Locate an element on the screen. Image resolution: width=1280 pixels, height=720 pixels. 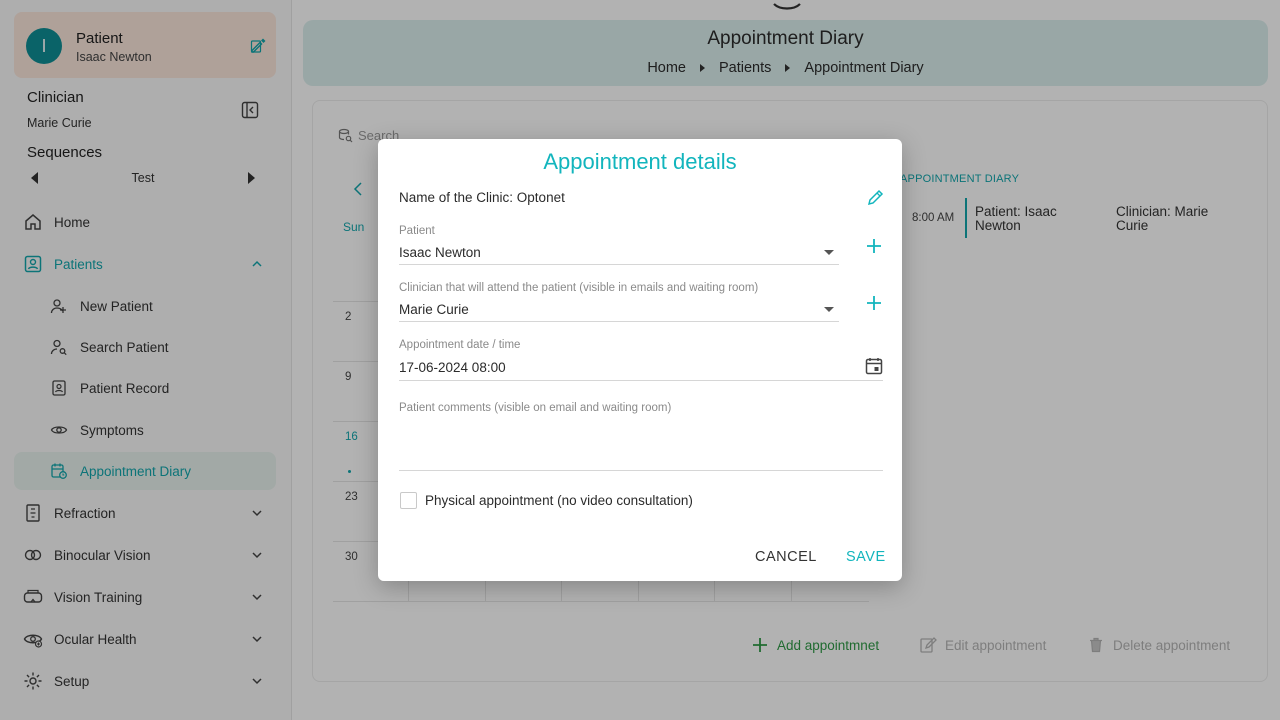
comments-field-underline is located at coordinates (641, 470).